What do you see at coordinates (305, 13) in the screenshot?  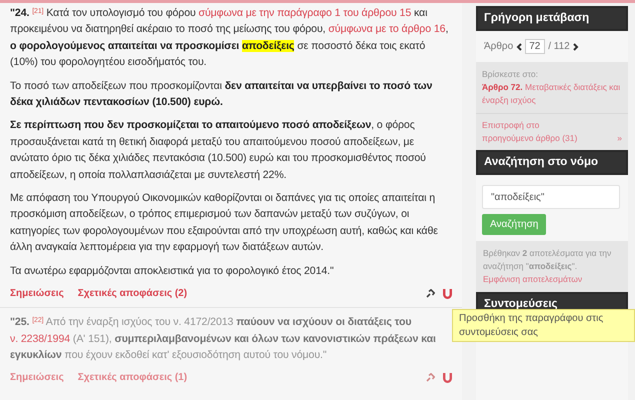 I see `law-link: σύμφωνα με την παράγραφο 1 του άρθρου 15` at bounding box center [305, 13].